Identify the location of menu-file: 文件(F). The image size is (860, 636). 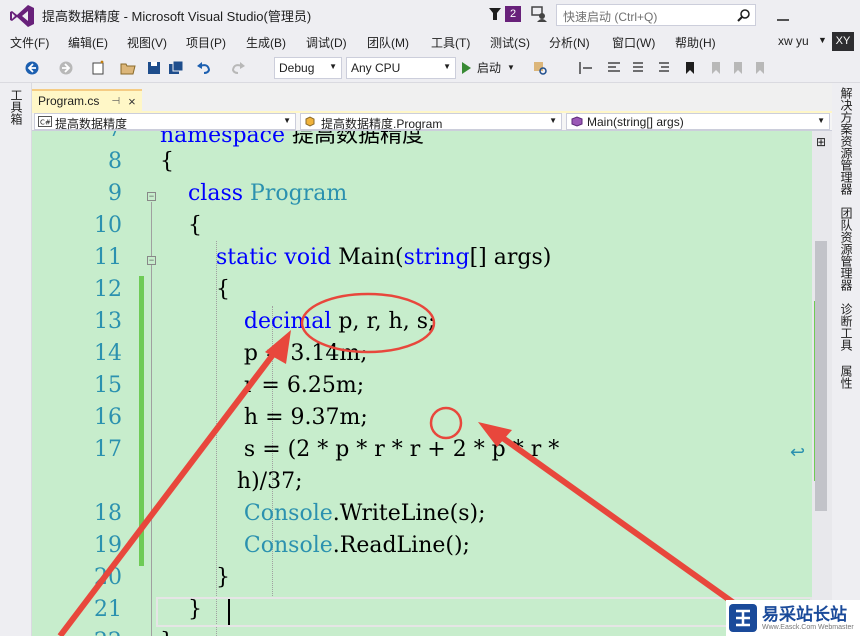
(29, 42).